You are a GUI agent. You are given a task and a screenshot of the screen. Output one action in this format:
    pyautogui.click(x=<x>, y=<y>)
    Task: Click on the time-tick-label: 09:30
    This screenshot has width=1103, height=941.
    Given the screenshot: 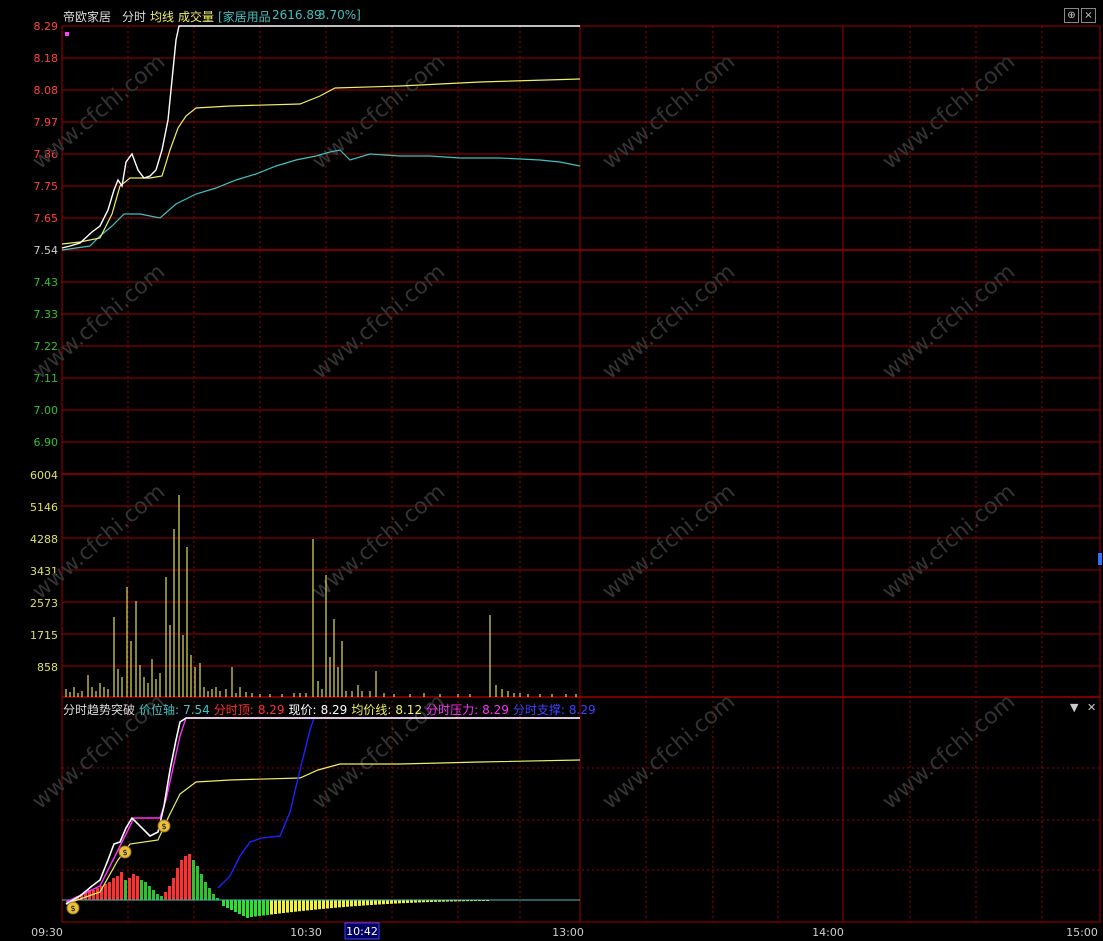 What is the action you would take?
    pyautogui.click(x=47, y=932)
    